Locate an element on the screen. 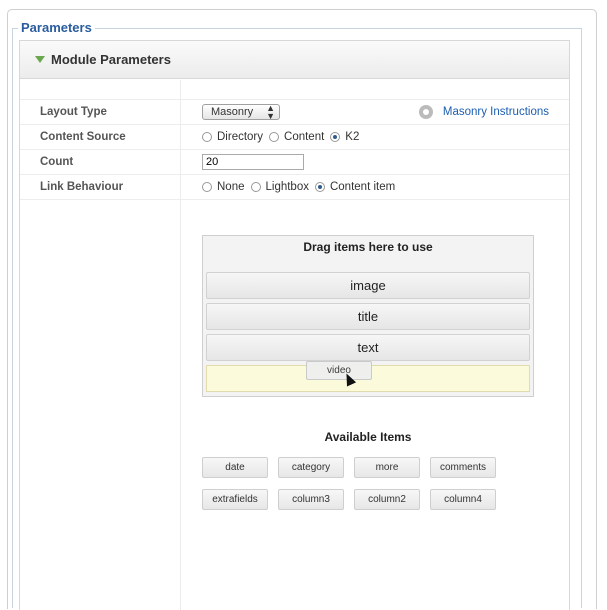  radio-k2 is located at coordinates (335, 137).